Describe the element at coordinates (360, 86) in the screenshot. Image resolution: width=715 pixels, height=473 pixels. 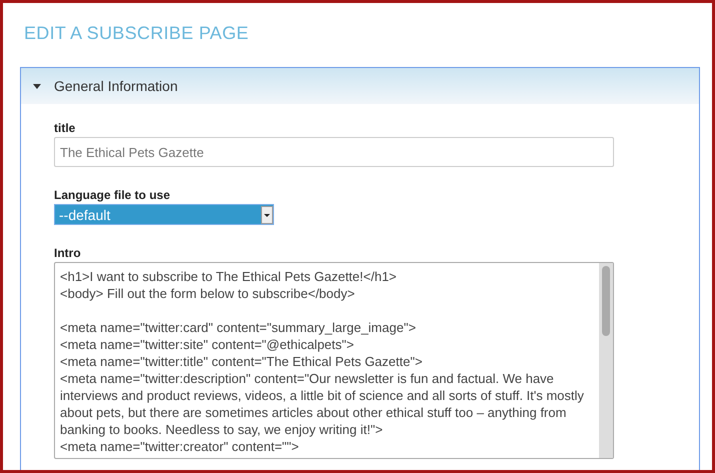
I see `panel-header: General Information` at that location.